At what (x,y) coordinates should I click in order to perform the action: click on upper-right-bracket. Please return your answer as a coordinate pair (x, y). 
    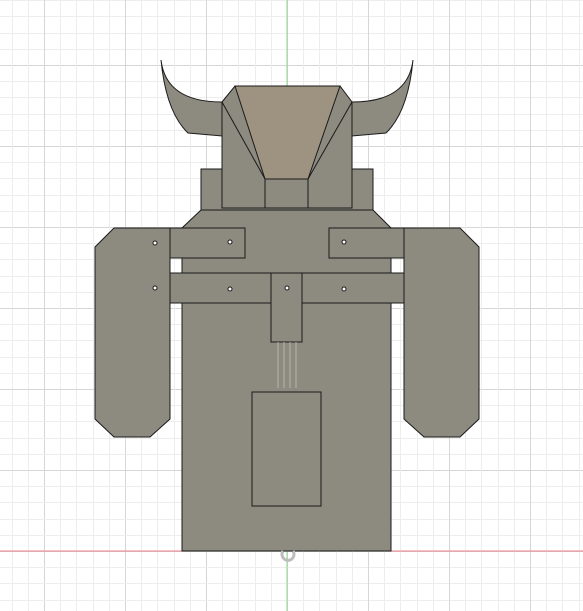
    Looking at the image, I should click on (366, 243).